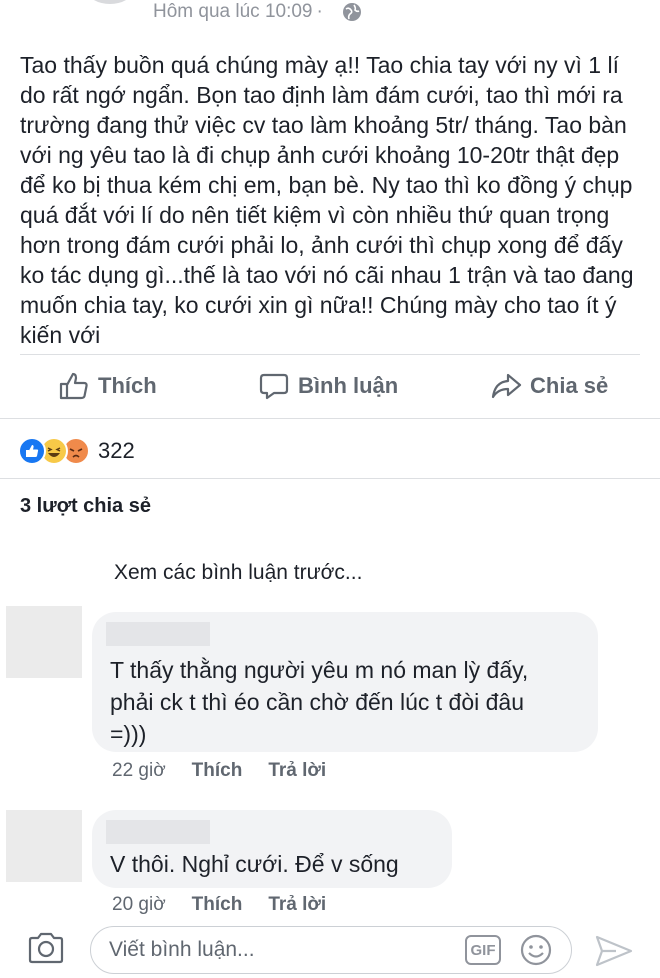  Describe the element at coordinates (85, 506) in the screenshot. I see `share-count: 3 lượt chia sẻ` at that location.